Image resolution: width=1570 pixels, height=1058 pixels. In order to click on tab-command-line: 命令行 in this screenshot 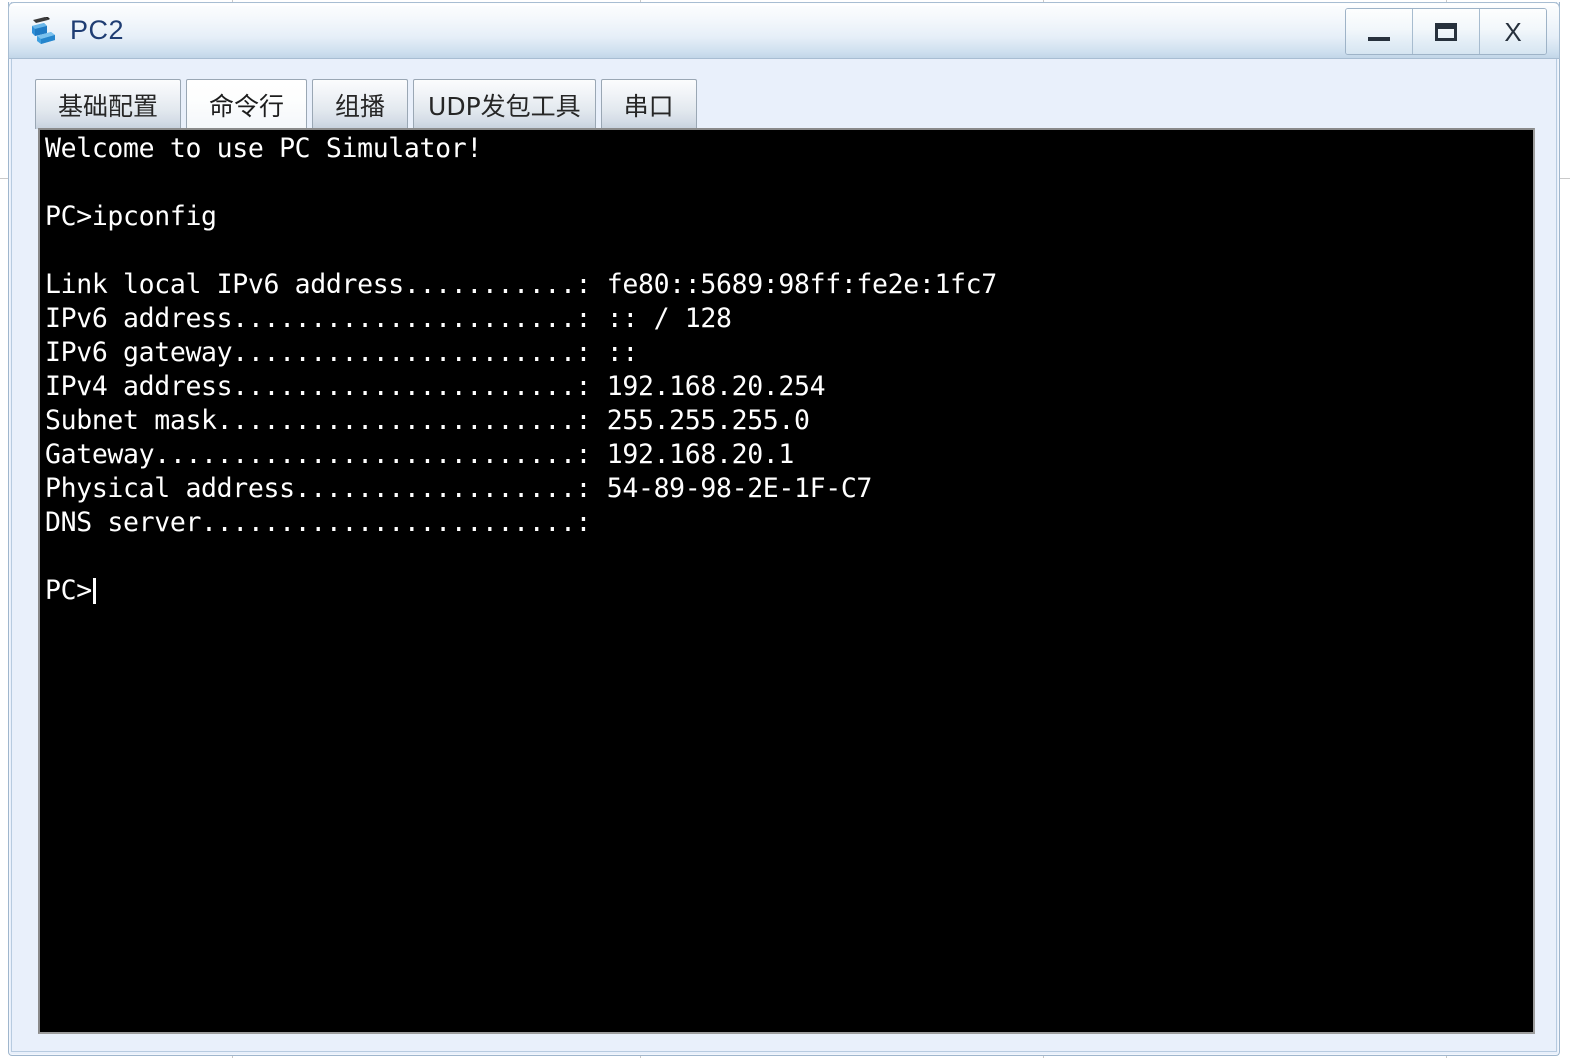, I will do `click(247, 104)`.